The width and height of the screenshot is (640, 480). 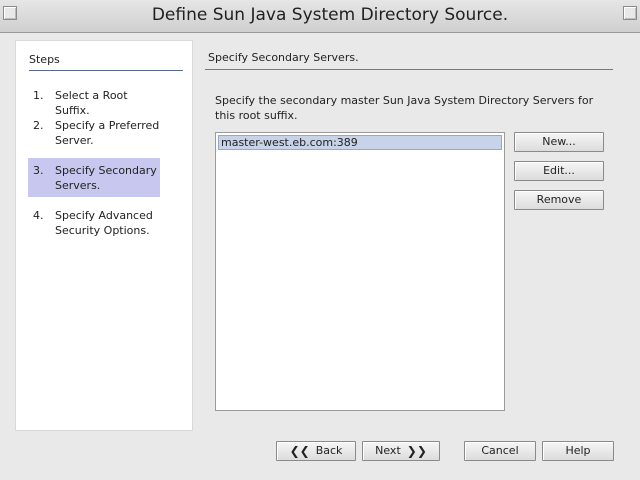 I want to click on section-title: Specify Secondary Servers., so click(x=283, y=57).